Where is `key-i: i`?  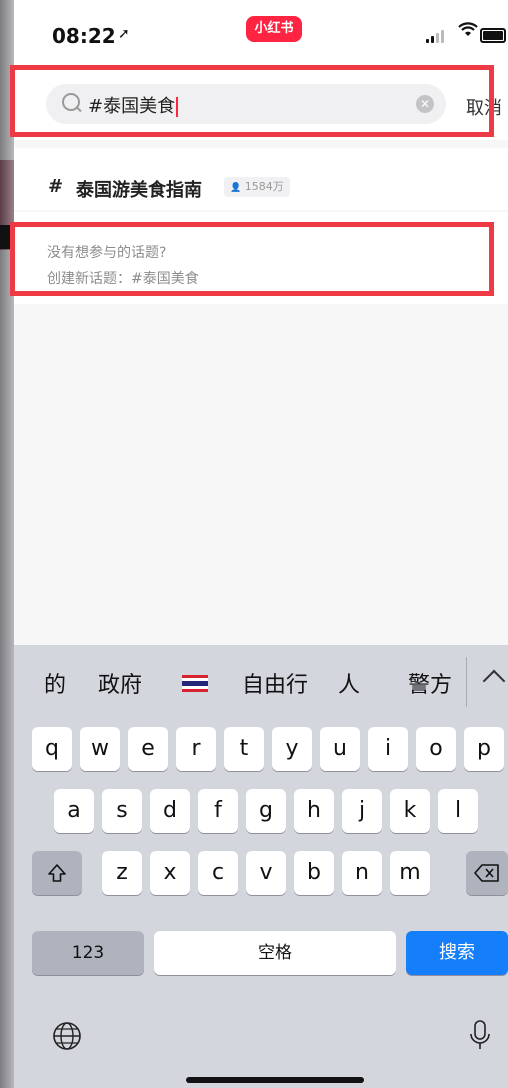 key-i: i is located at coordinates (388, 749).